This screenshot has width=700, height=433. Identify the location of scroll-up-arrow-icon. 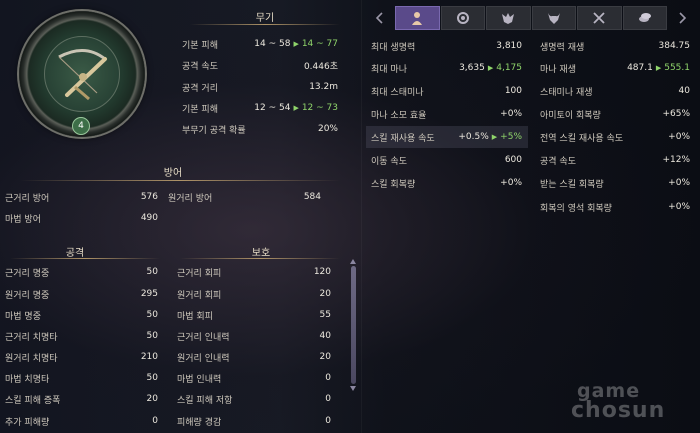
(353, 261).